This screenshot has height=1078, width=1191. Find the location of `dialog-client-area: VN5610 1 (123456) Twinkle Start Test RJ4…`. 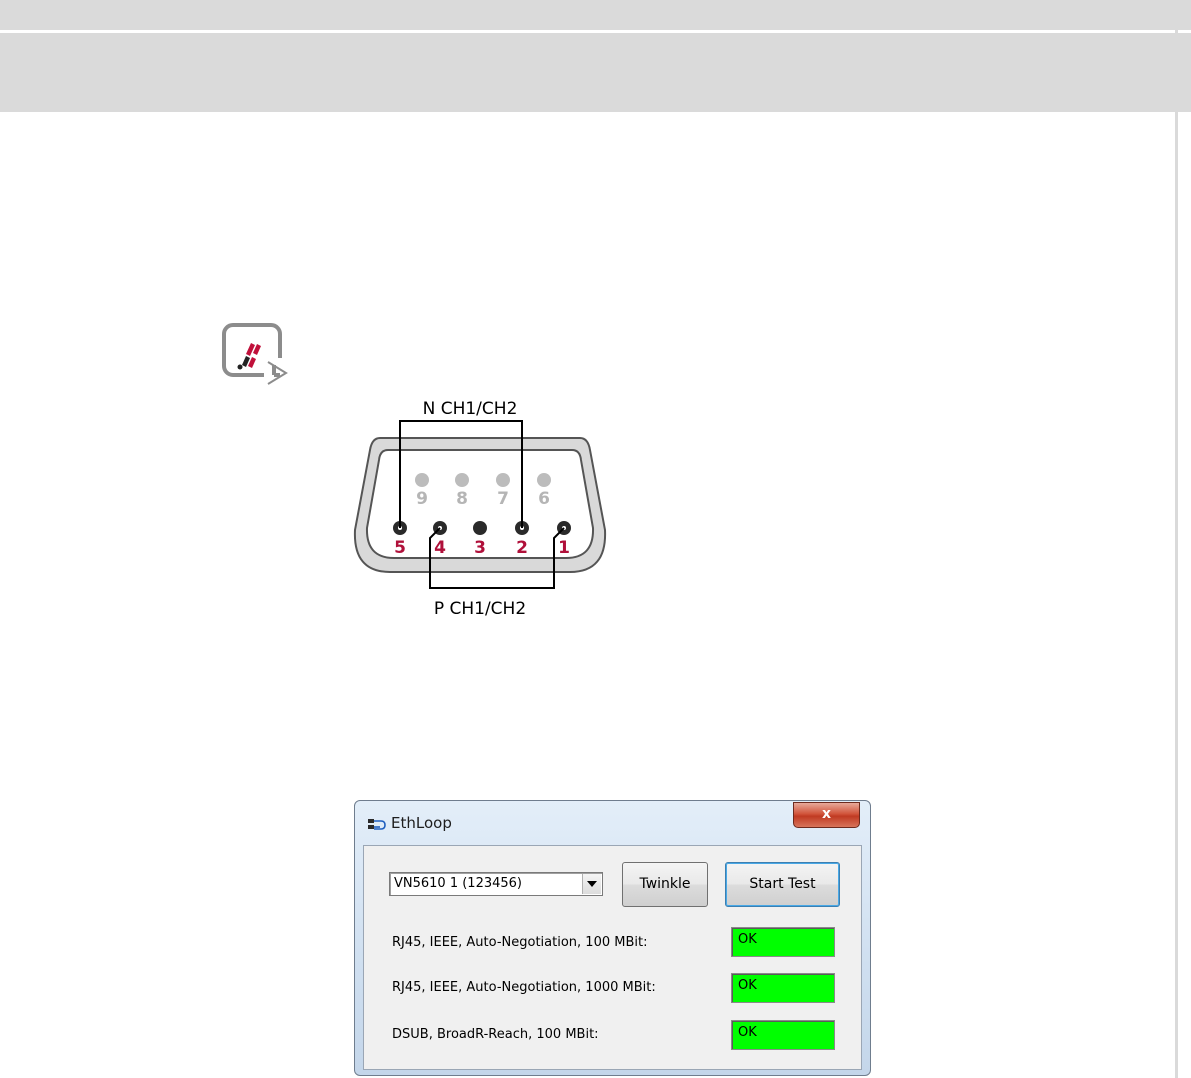

dialog-client-area: VN5610 1 (123456) Twinkle Start Test RJ4… is located at coordinates (612, 957).